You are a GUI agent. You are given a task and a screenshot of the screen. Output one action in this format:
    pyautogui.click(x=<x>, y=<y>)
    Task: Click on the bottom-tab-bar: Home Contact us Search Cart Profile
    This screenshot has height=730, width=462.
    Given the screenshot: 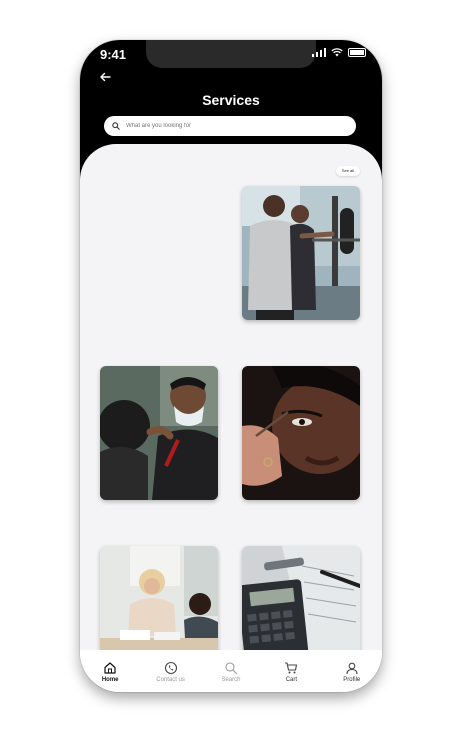 What is the action you would take?
    pyautogui.click(x=231, y=671)
    